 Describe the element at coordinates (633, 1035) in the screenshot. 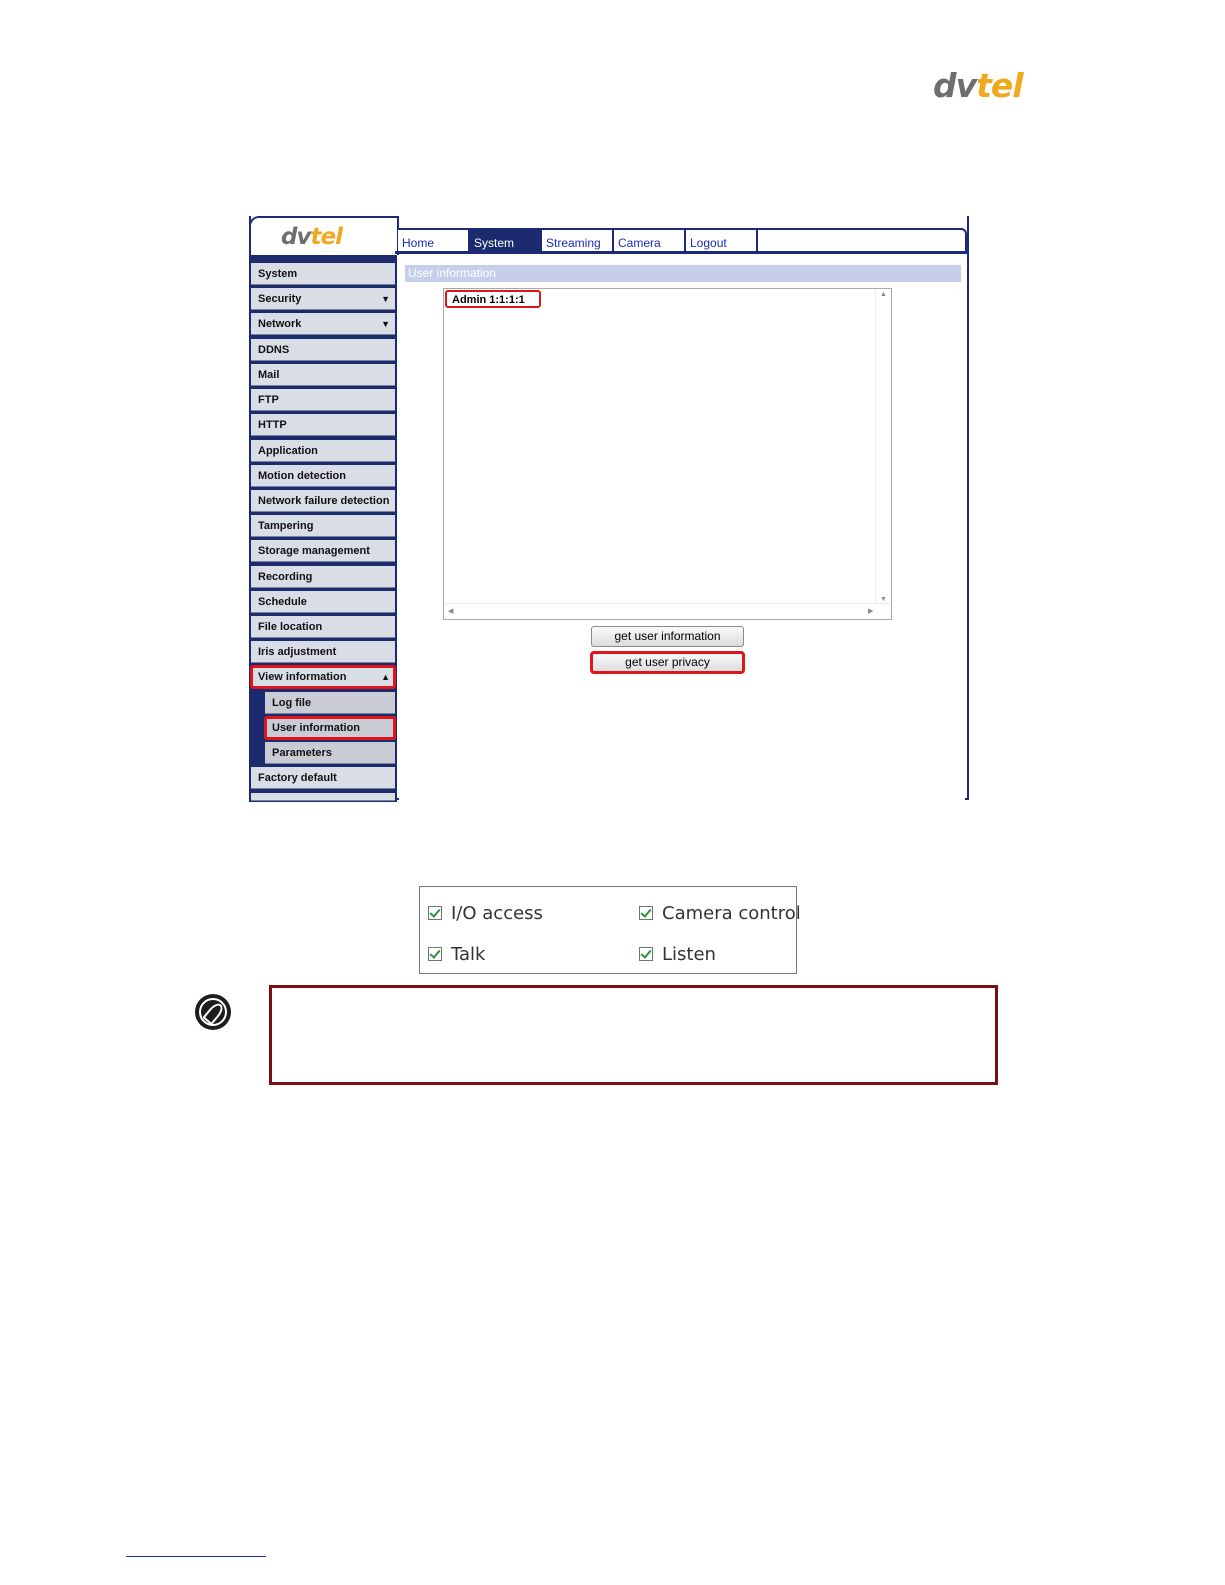

I see `note-box` at that location.